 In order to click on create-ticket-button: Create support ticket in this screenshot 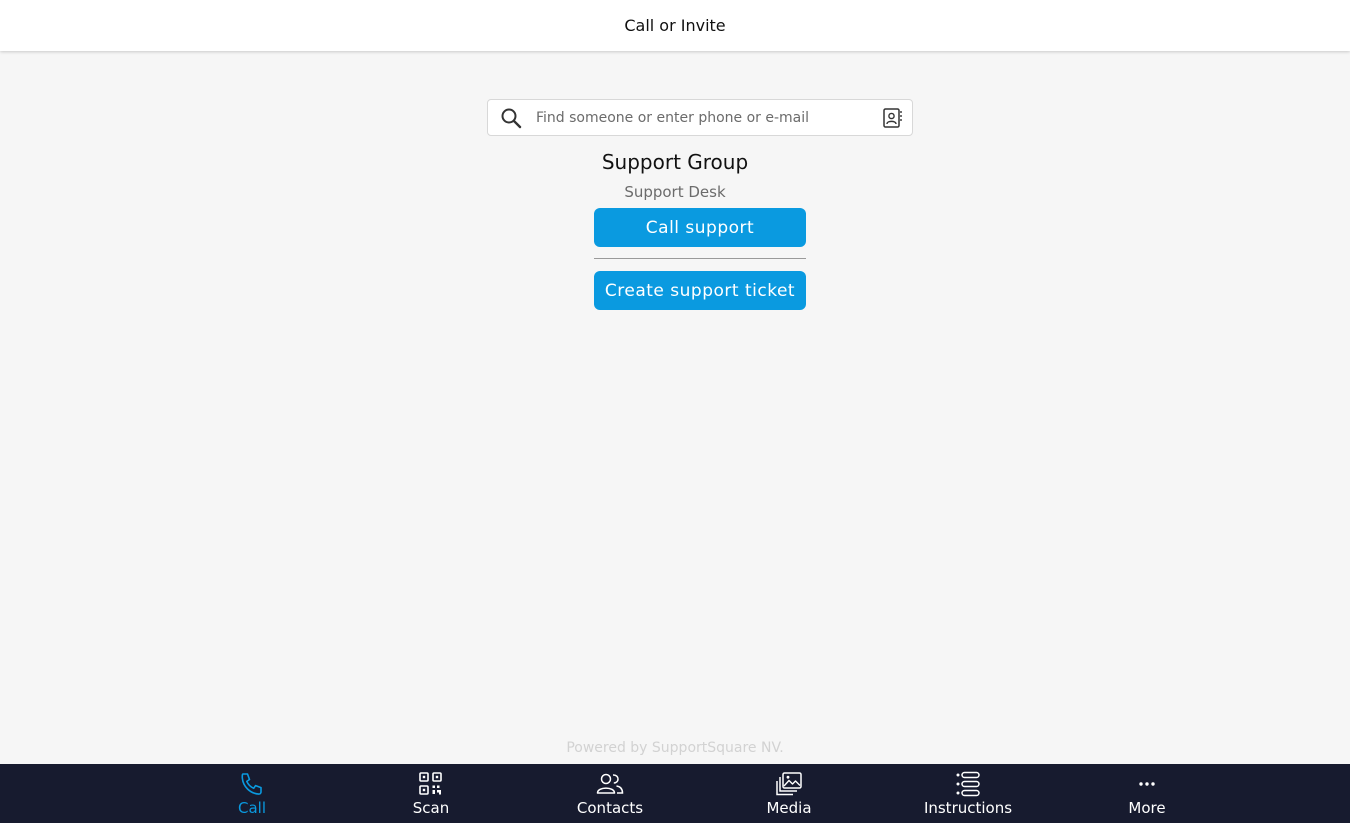, I will do `click(700, 290)`.